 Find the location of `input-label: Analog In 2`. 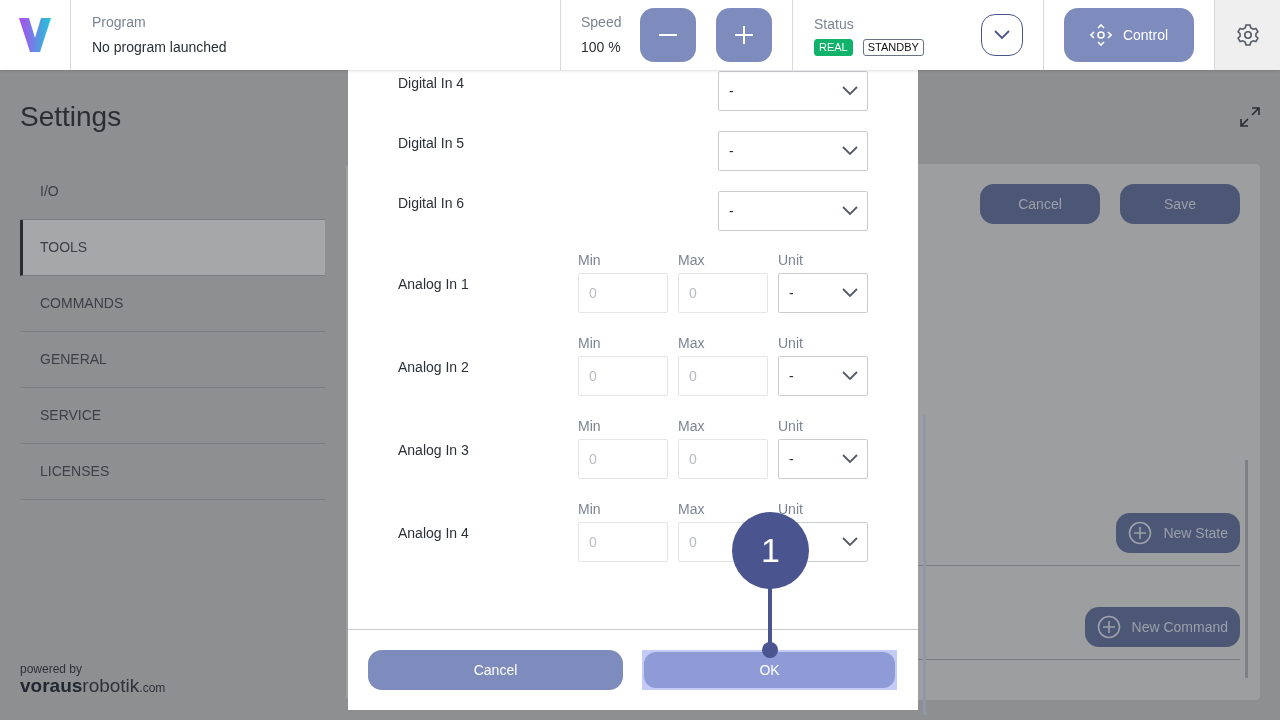

input-label: Analog In 2 is located at coordinates (434, 367).